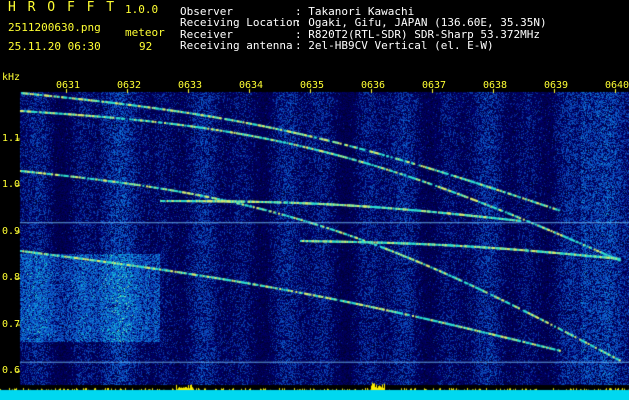 The height and width of the screenshot is (400, 629). What do you see at coordinates (617, 85) in the screenshot?
I see `x-tick-label: 0640` at bounding box center [617, 85].